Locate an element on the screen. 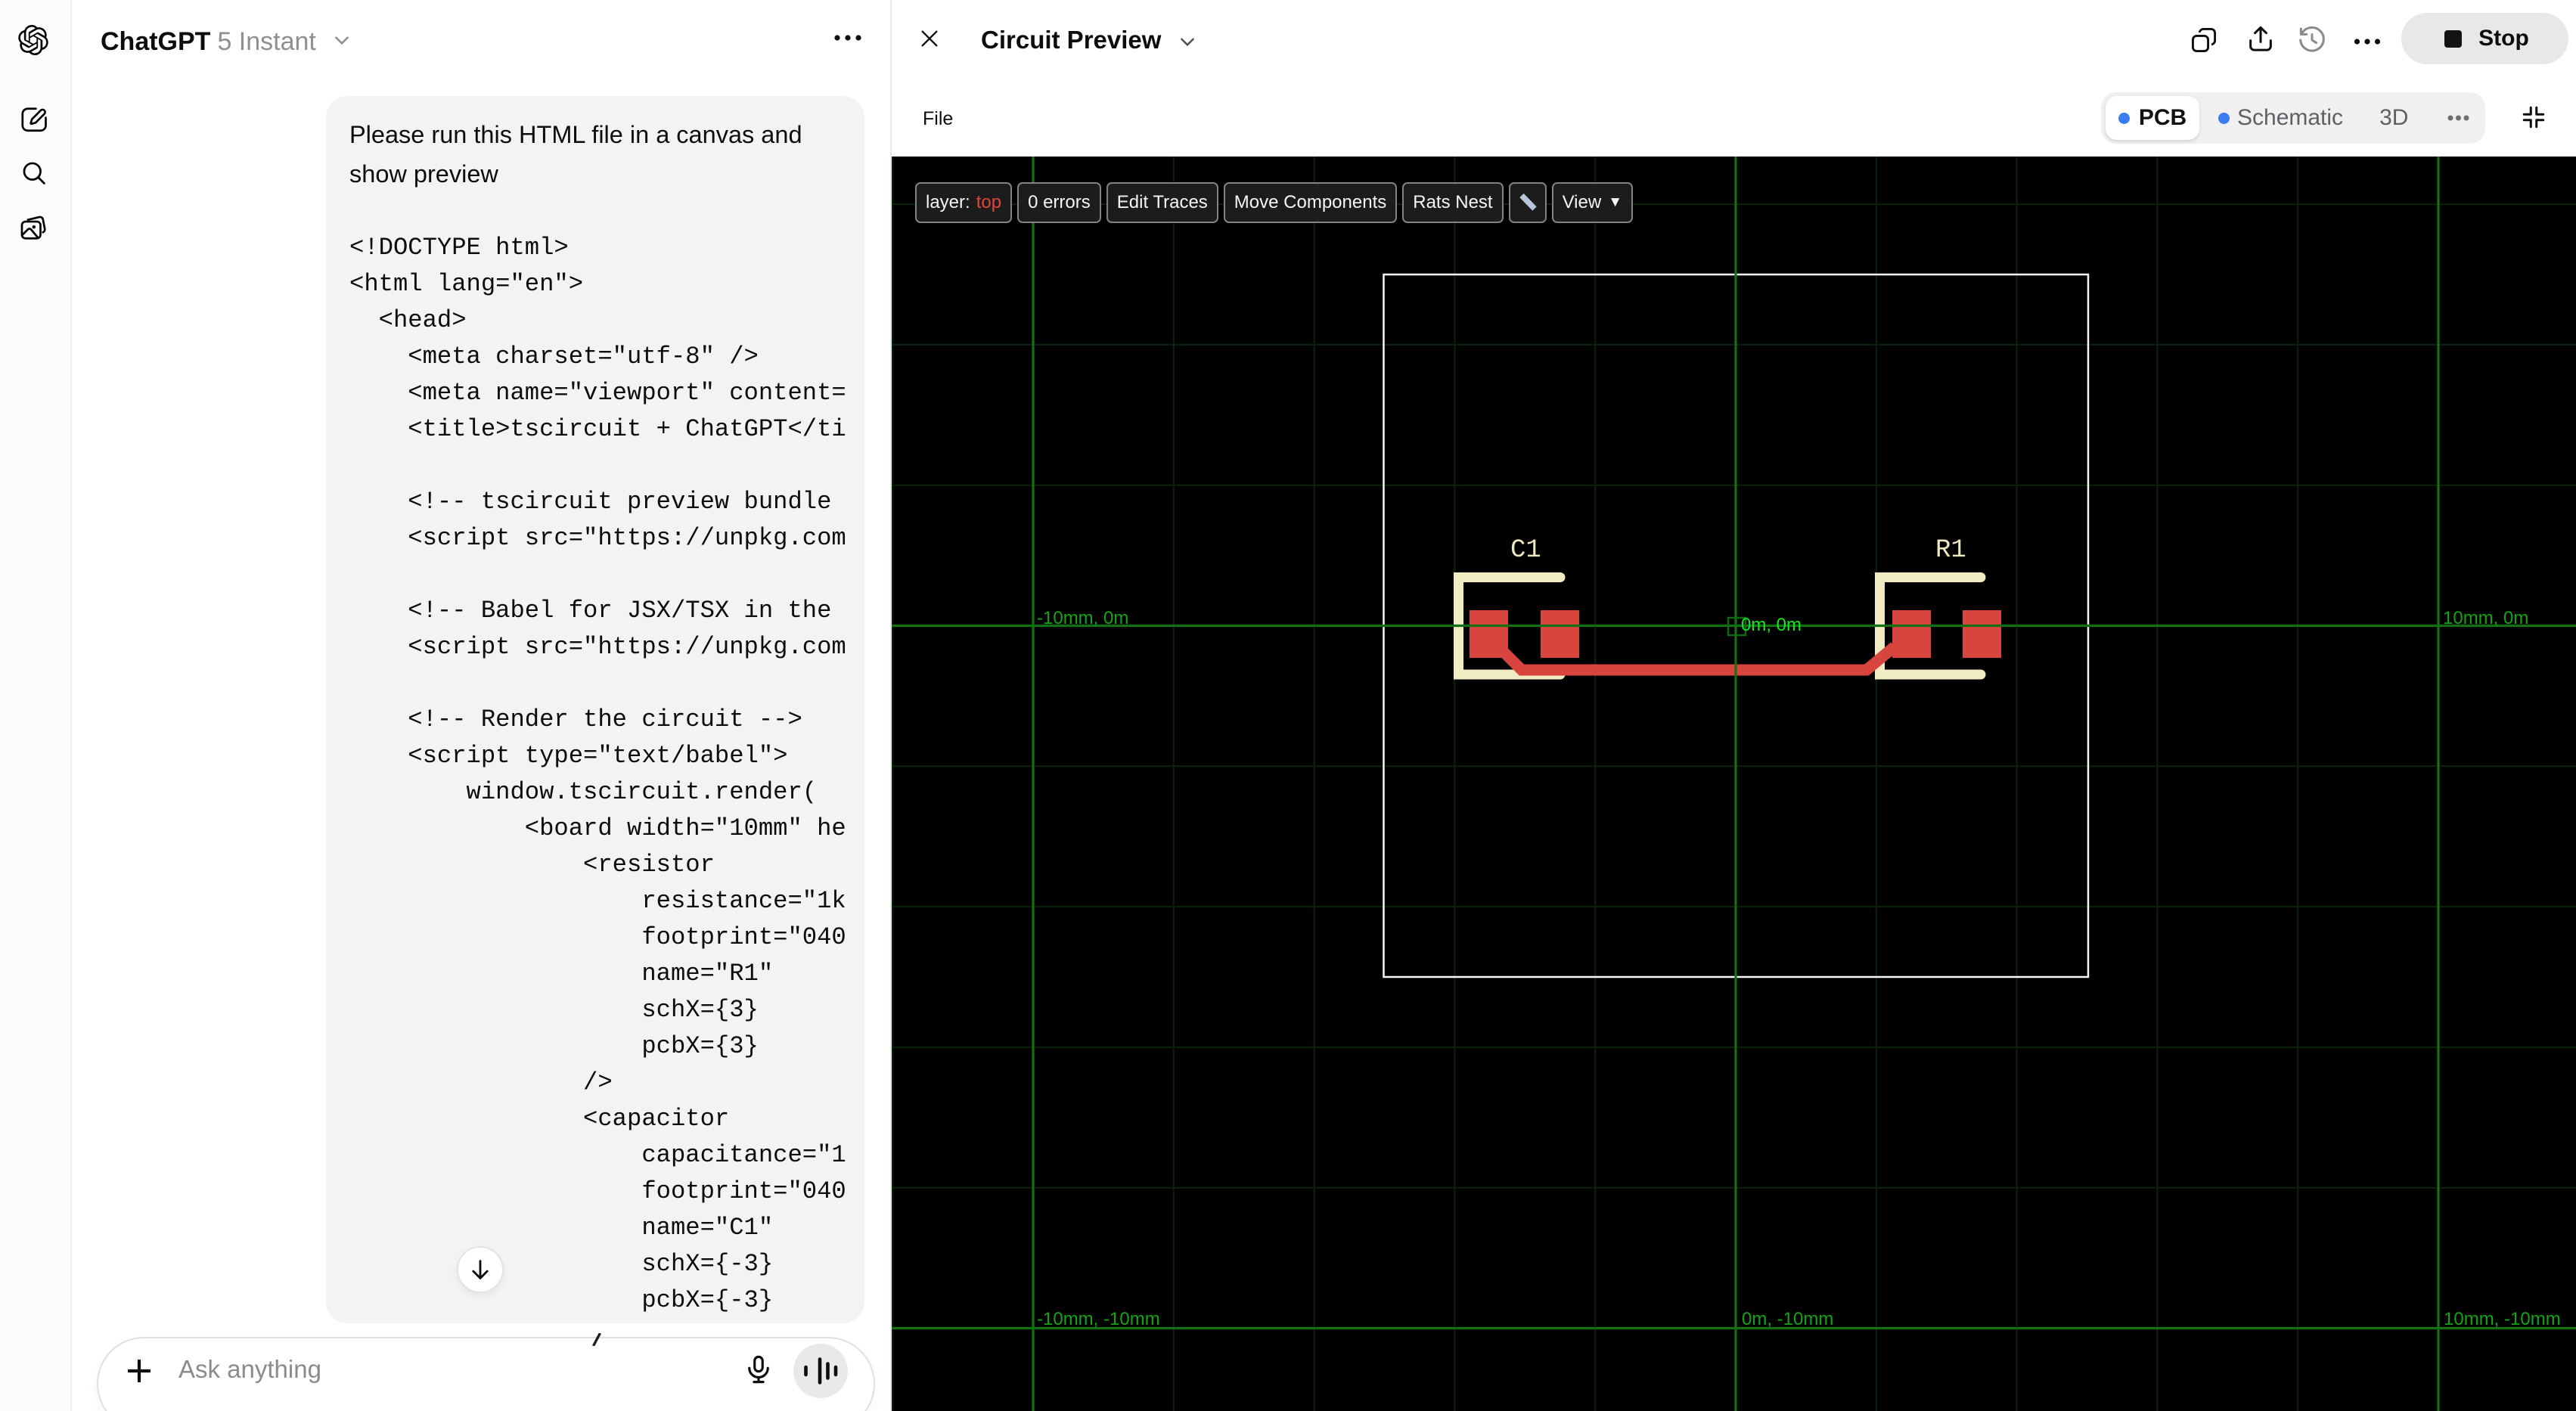 This screenshot has height=1411, width=2576. svg-text: 10mm, 0m is located at coordinates (2485, 618).